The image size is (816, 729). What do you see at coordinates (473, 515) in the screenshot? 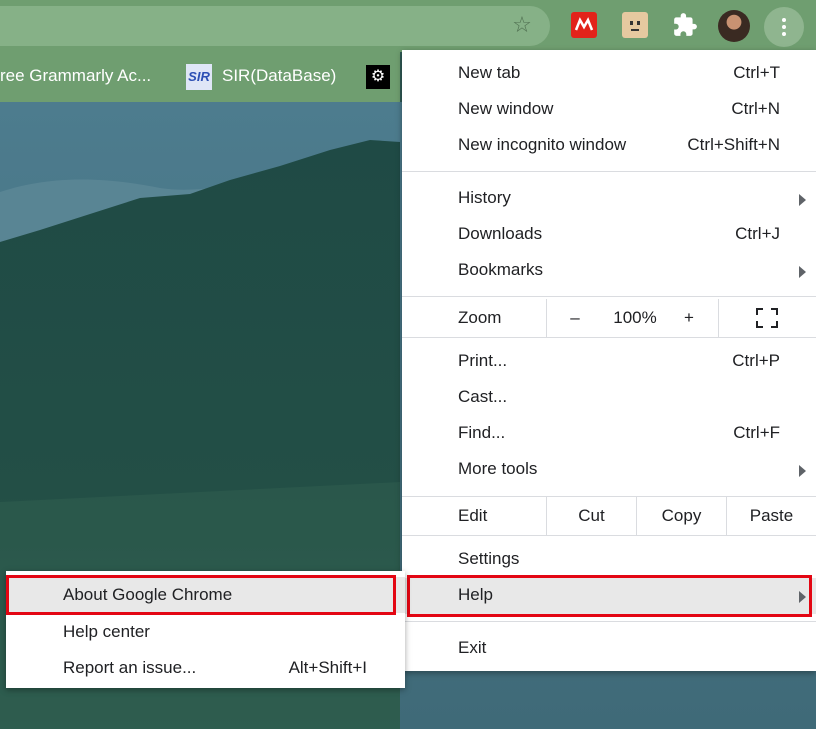
I see `edit-label: Edit` at bounding box center [473, 515].